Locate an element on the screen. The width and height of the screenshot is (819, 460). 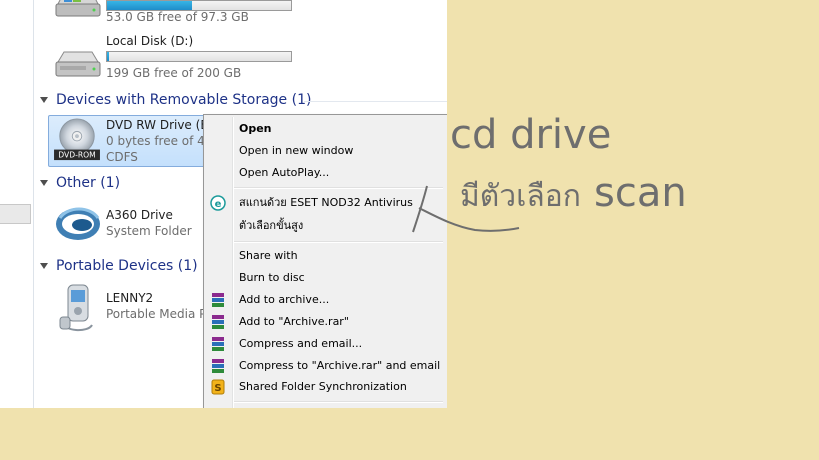
drive-e-filesystem: CDFS is located at coordinates (122, 157).